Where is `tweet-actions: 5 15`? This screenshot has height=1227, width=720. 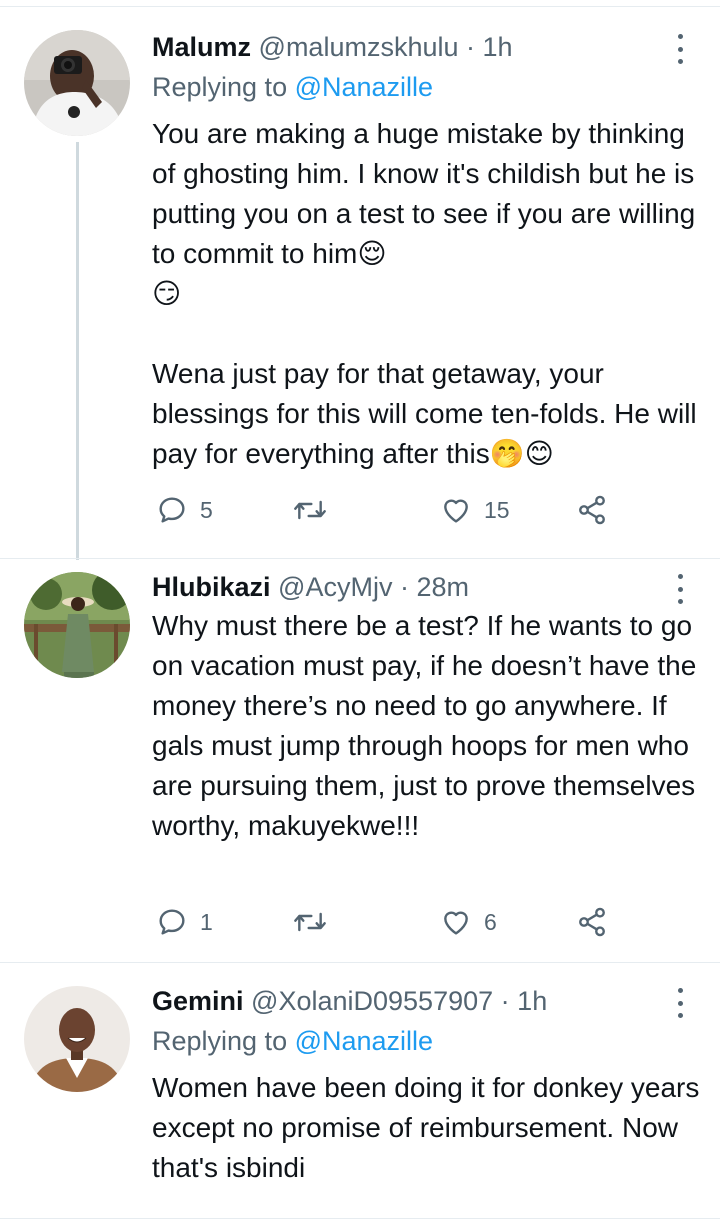
tweet-actions: 5 15 is located at coordinates (387, 510).